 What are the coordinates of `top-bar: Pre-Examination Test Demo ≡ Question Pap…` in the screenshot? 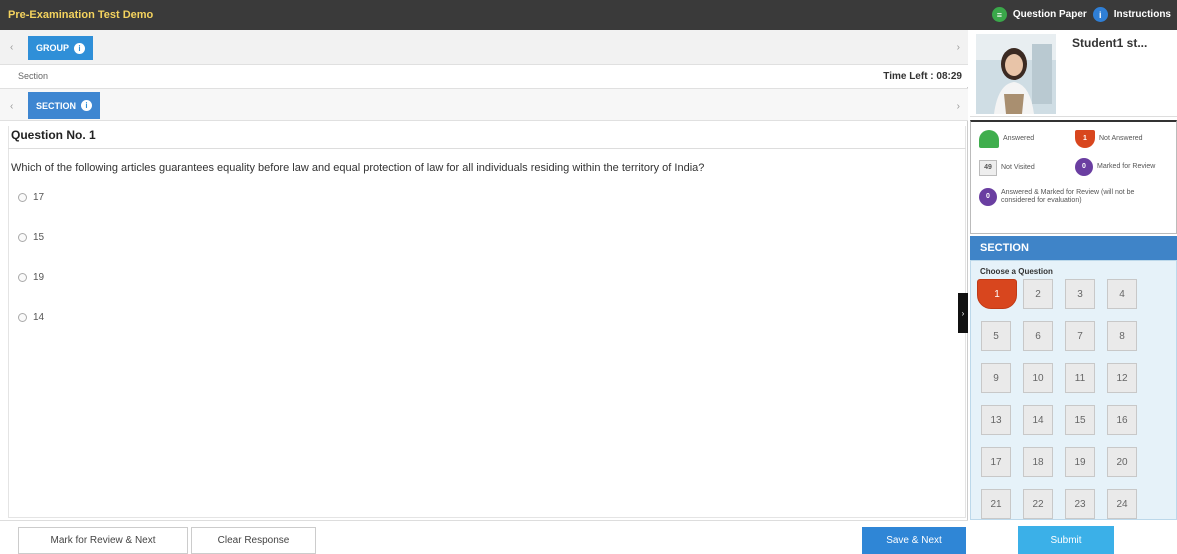 It's located at (588, 15).